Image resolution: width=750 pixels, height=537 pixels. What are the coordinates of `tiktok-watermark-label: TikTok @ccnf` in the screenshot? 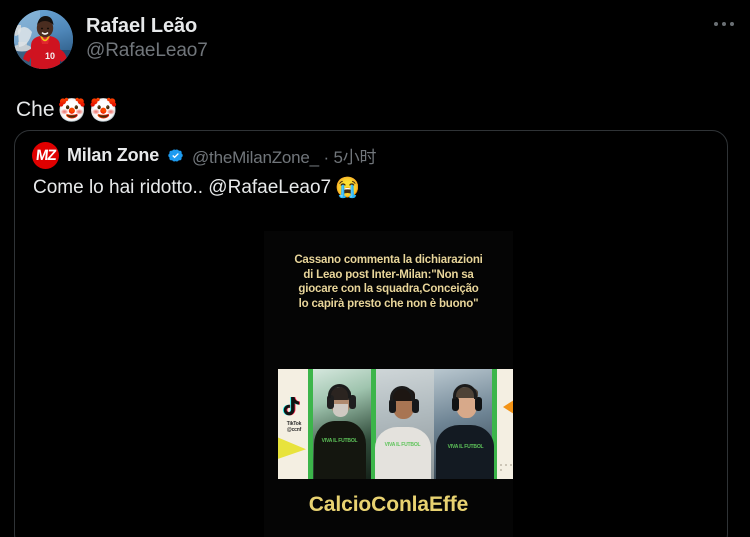 It's located at (294, 427).